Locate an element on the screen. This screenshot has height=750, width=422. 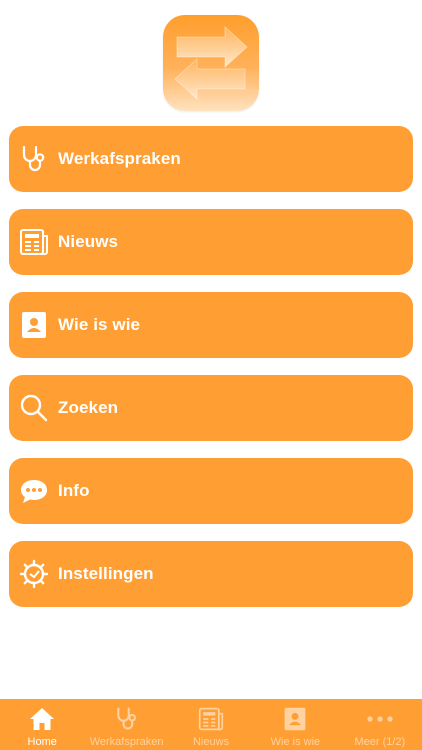
menu-item-nieuws: Nieuws is located at coordinates (211, 242).